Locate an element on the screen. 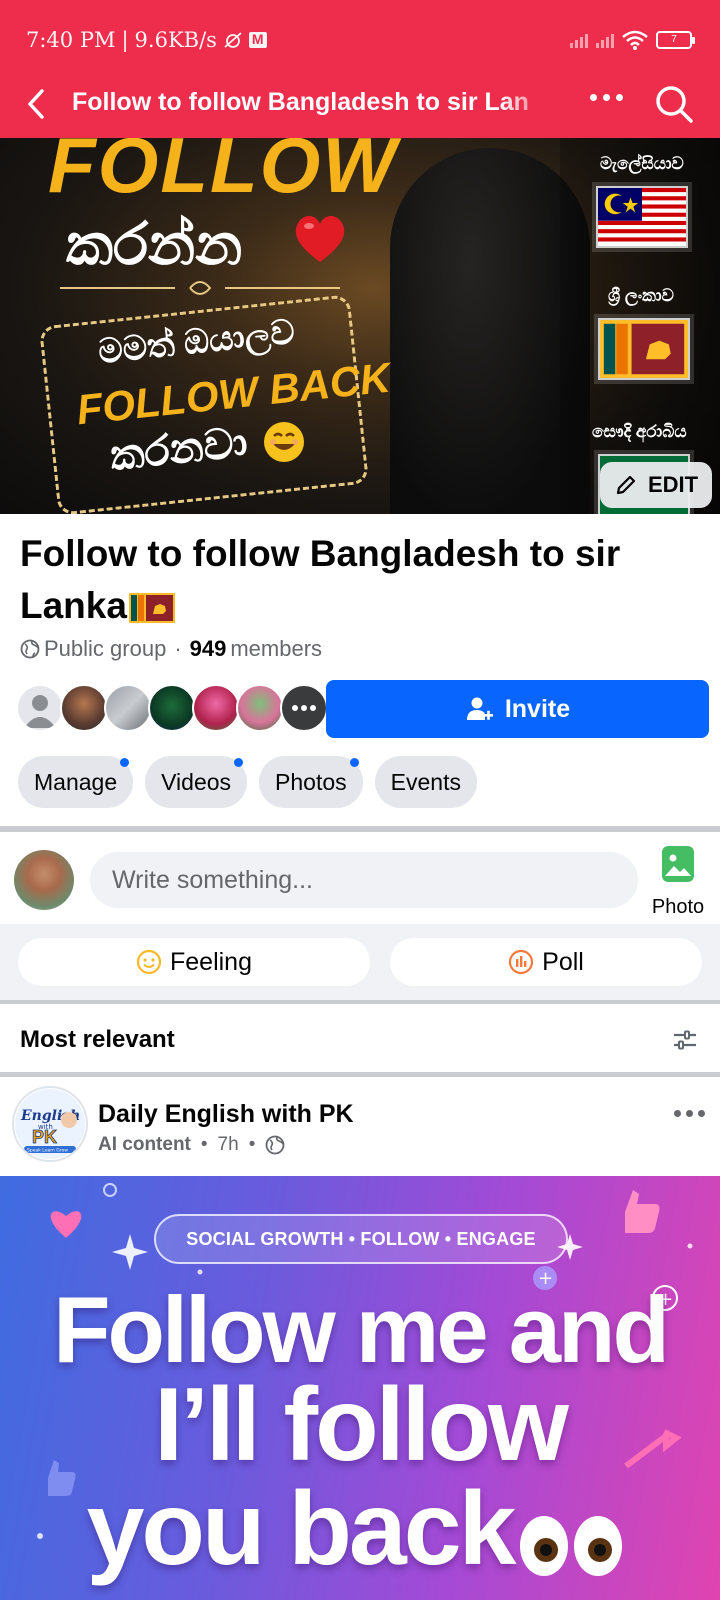 This screenshot has width=720, height=1600. app-bar: Follow to follow Bangladesh to sir Lan is located at coordinates (360, 105).